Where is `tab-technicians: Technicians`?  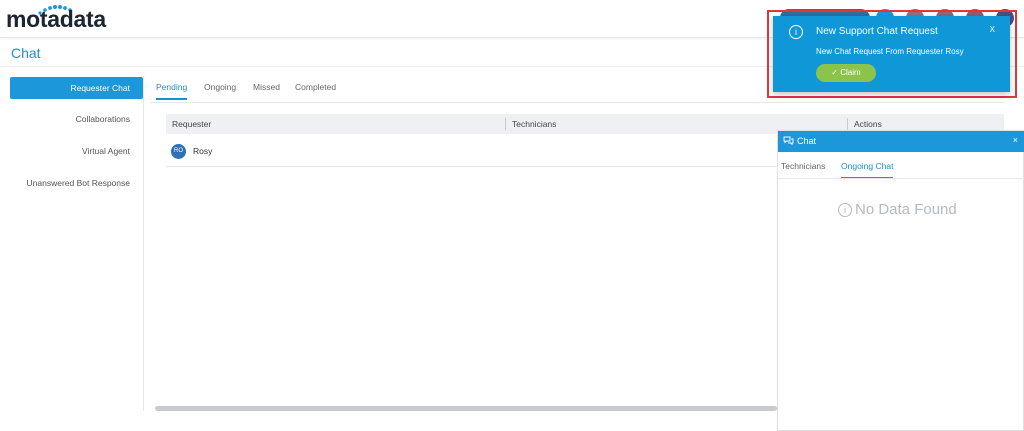
tab-technicians: Technicians is located at coordinates (803, 169).